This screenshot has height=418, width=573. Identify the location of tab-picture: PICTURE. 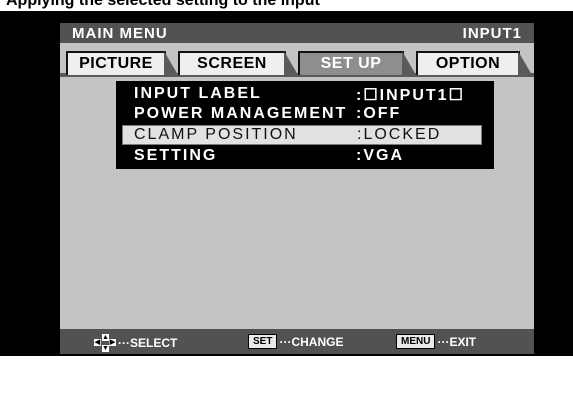
(116, 63).